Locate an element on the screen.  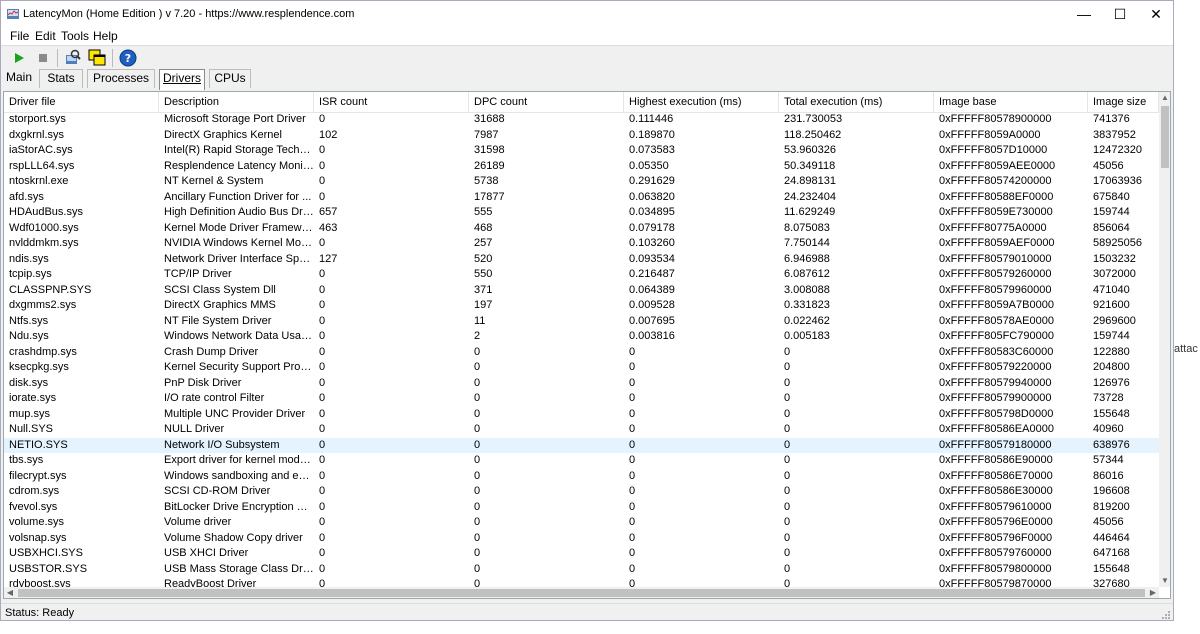
driver-file-cell: cdrom.sys is located at coordinates (34, 491).